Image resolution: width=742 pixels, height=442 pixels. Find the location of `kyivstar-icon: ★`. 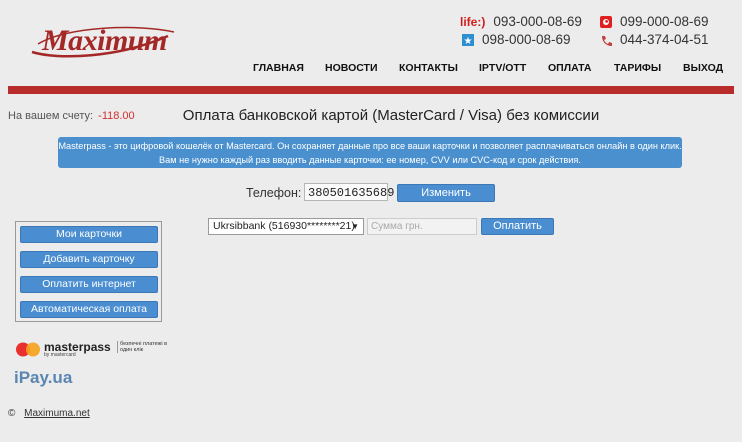

kyivstar-icon: ★ is located at coordinates (468, 40).